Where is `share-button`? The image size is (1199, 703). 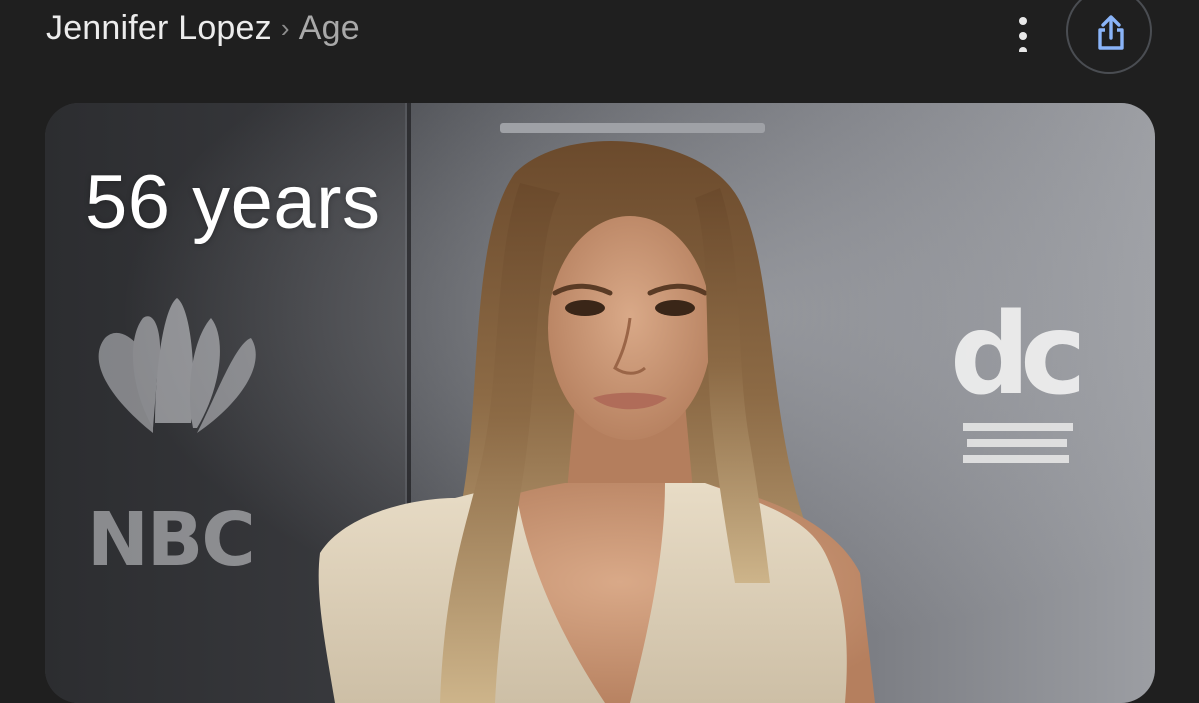 share-button is located at coordinates (1109, 37).